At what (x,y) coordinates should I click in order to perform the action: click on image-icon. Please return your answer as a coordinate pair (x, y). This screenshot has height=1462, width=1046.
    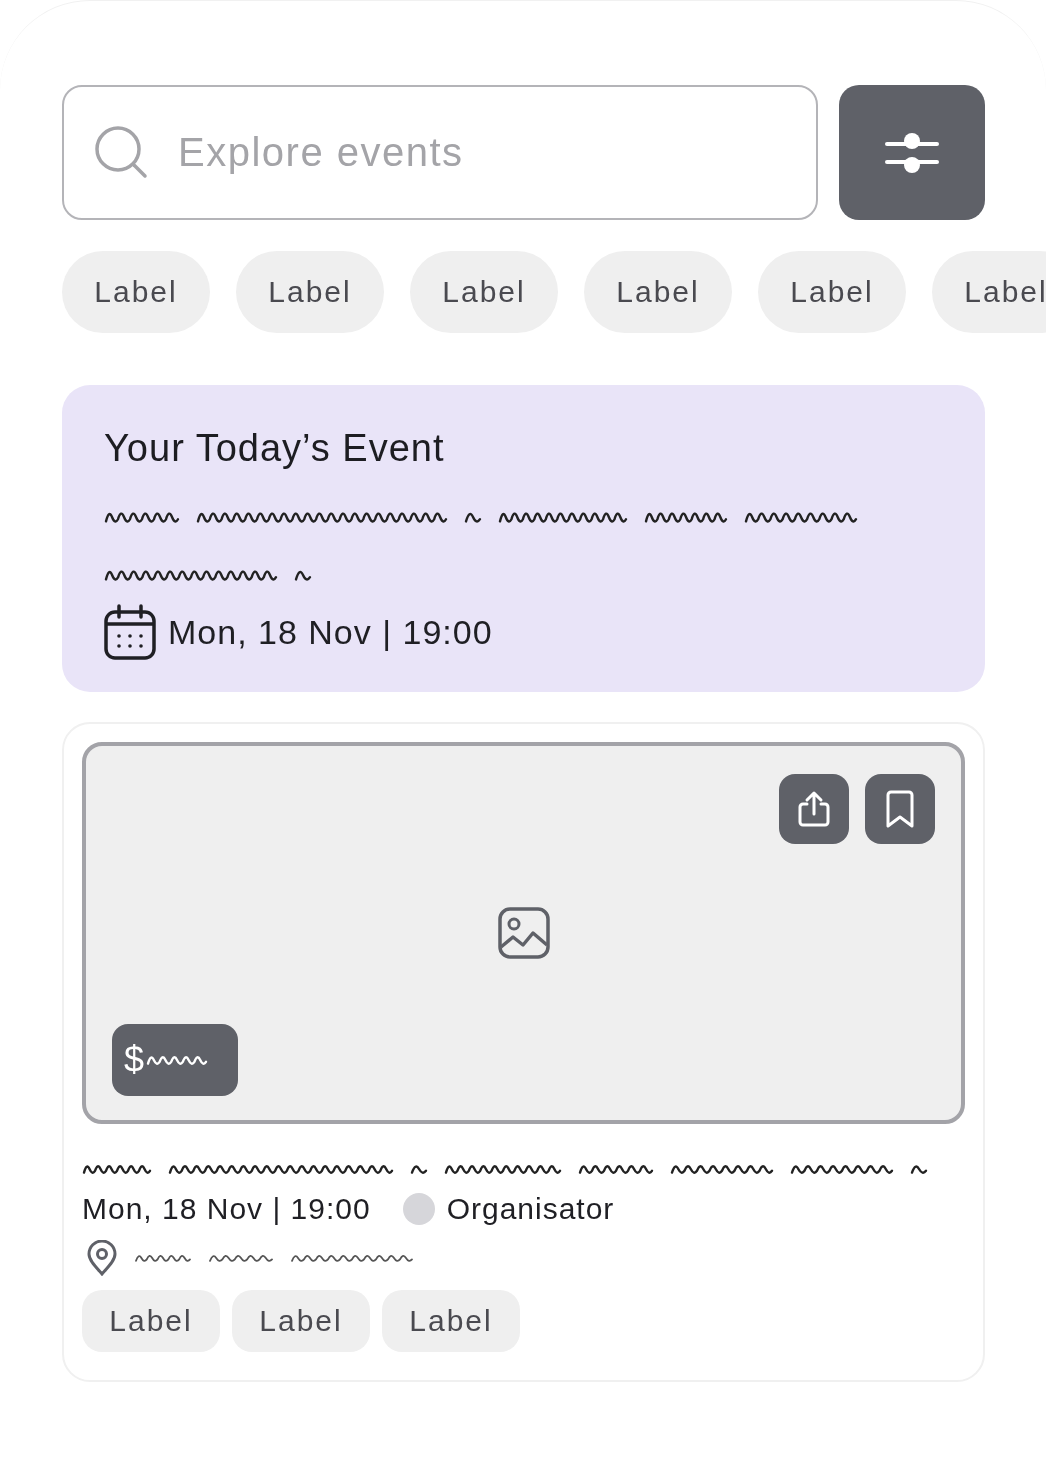
    Looking at the image, I should click on (523, 933).